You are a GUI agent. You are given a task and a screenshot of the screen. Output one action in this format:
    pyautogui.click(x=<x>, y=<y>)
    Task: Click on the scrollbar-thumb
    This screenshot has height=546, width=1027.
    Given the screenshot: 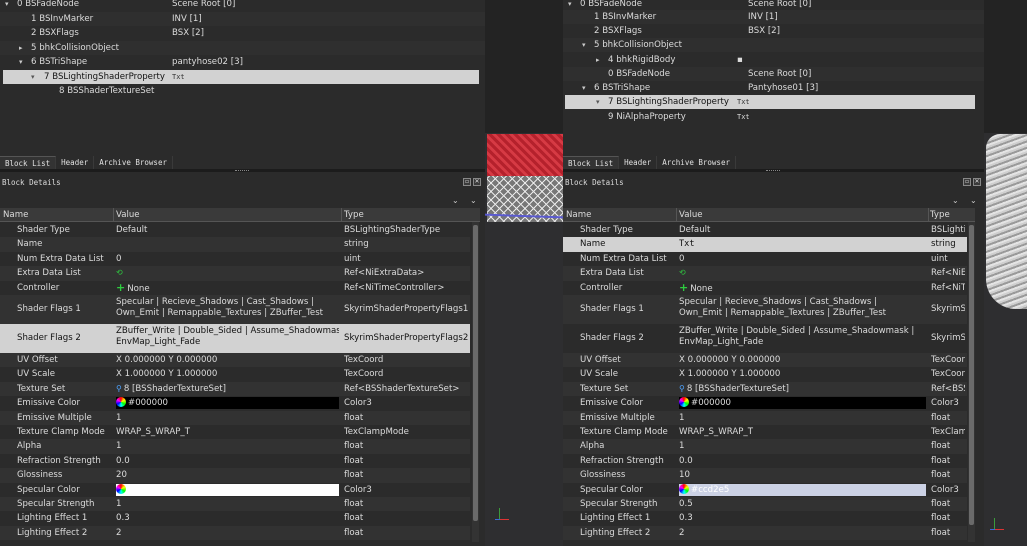 What is the action you would take?
    pyautogui.click(x=475, y=373)
    